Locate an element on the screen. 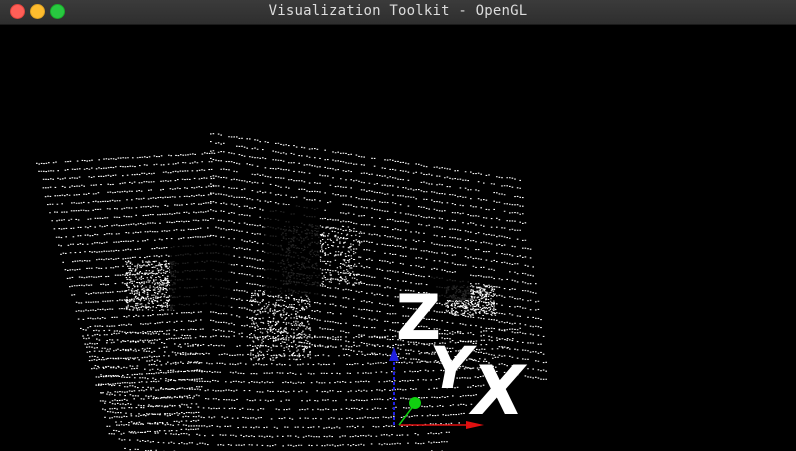 The width and height of the screenshot is (796, 451). title-bar: Visualization Toolkit - OpenGL is located at coordinates (398, 12).